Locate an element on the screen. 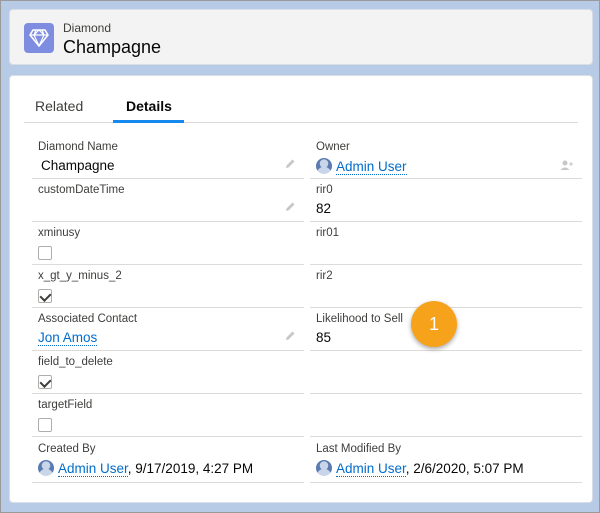 This screenshot has width=600, height=513. field-label: Associated Contact is located at coordinates (88, 319).